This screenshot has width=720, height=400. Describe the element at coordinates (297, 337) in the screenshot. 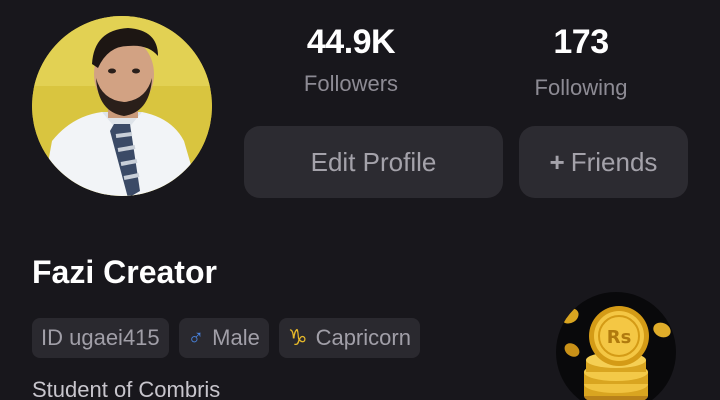

I see `capricorn-icon: ♑` at that location.